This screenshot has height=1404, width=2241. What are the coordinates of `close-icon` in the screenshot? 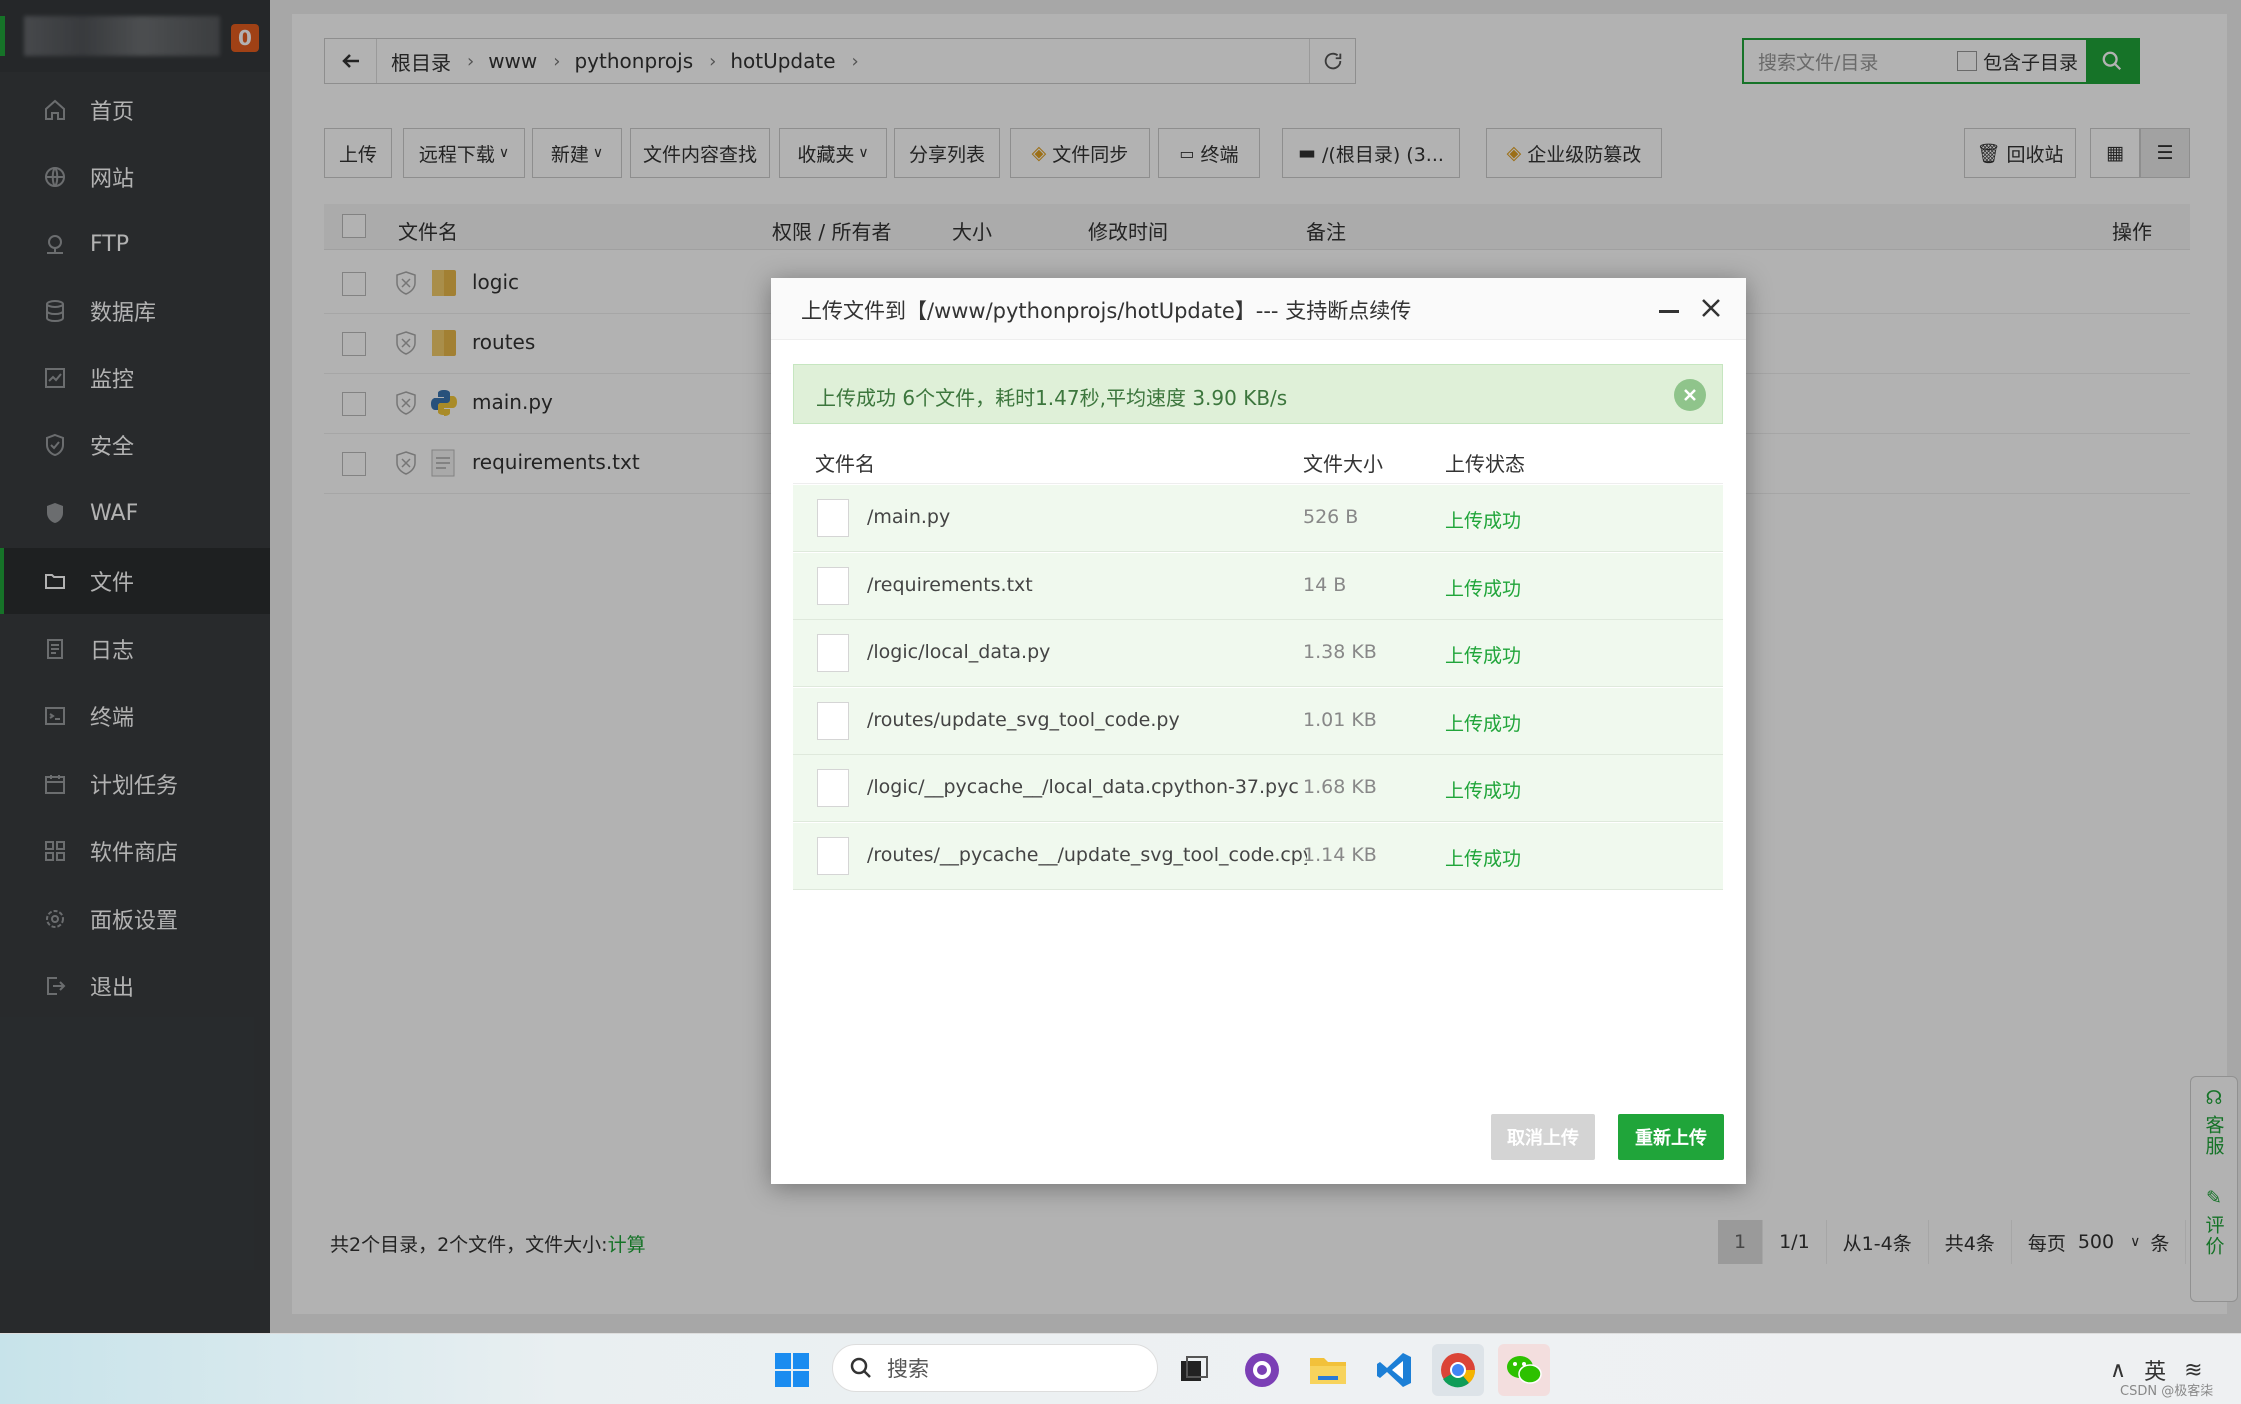 It's located at (1711, 308).